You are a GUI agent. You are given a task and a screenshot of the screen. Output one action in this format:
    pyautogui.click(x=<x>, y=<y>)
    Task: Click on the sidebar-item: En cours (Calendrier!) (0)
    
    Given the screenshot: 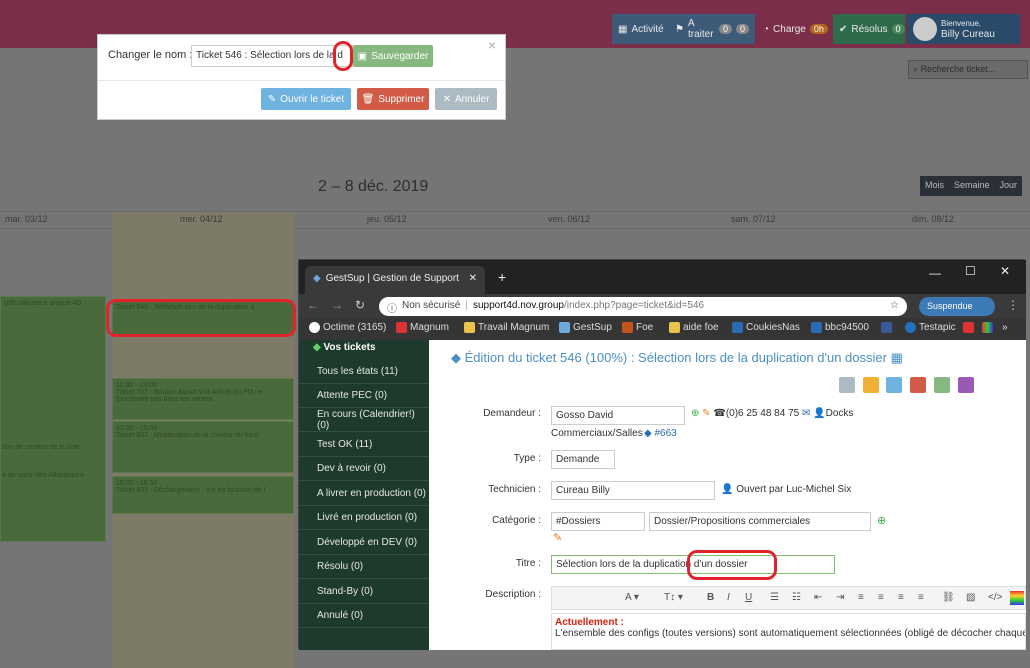 What is the action you would take?
    pyautogui.click(x=364, y=420)
    